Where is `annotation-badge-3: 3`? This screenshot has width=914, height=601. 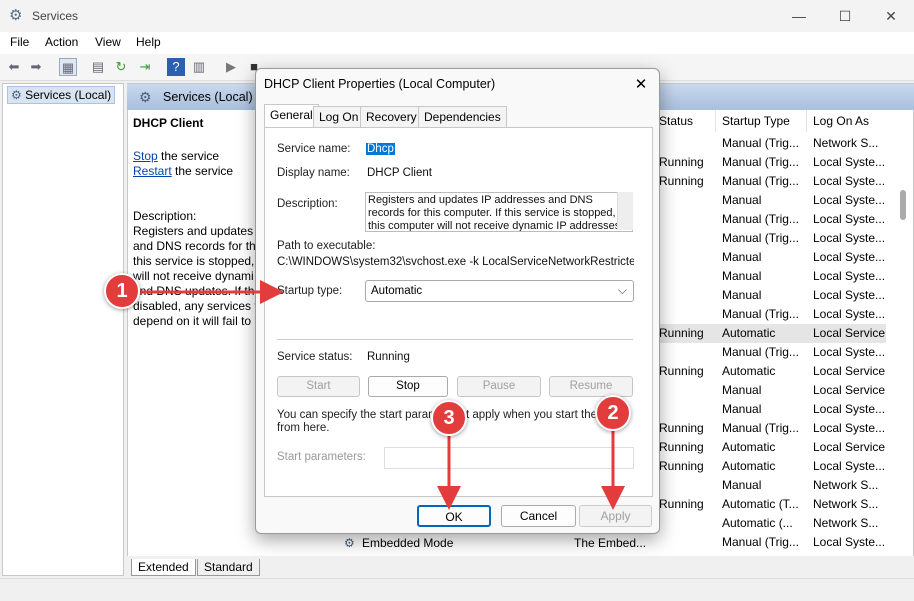 annotation-badge-3: 3 is located at coordinates (449, 418).